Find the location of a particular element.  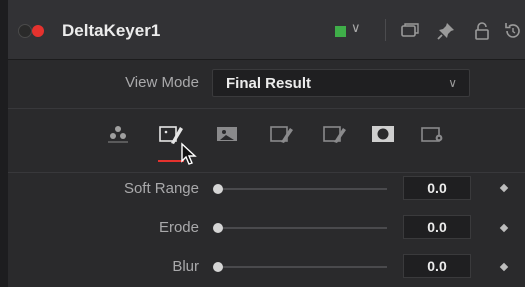

nodes-icon is located at coordinates (118, 134).